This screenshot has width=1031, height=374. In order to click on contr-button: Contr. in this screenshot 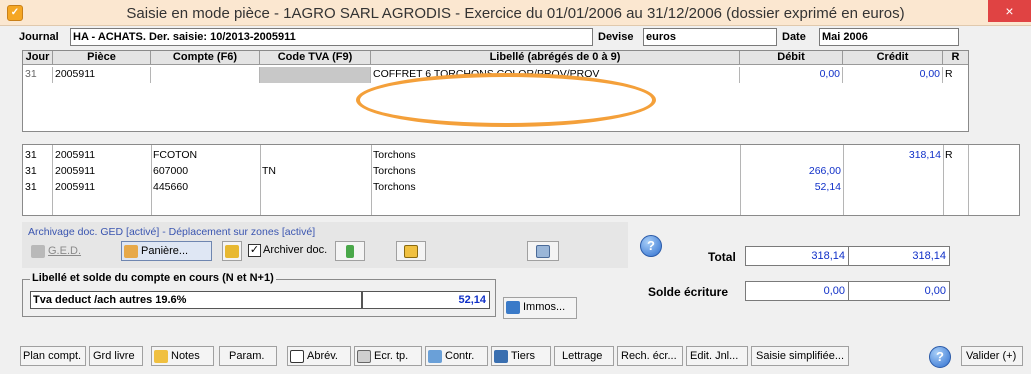, I will do `click(456, 356)`.